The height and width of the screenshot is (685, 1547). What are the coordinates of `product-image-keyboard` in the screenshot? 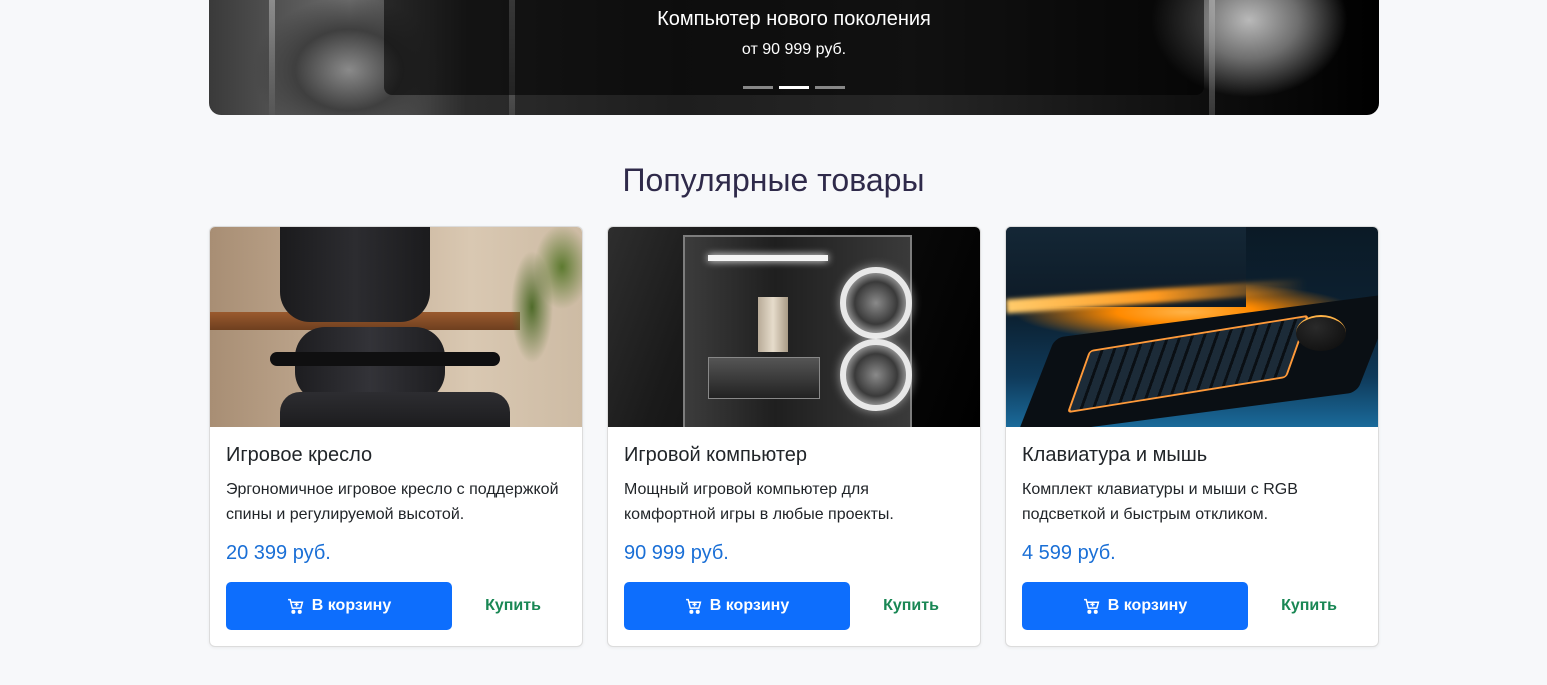 It's located at (1192, 327).